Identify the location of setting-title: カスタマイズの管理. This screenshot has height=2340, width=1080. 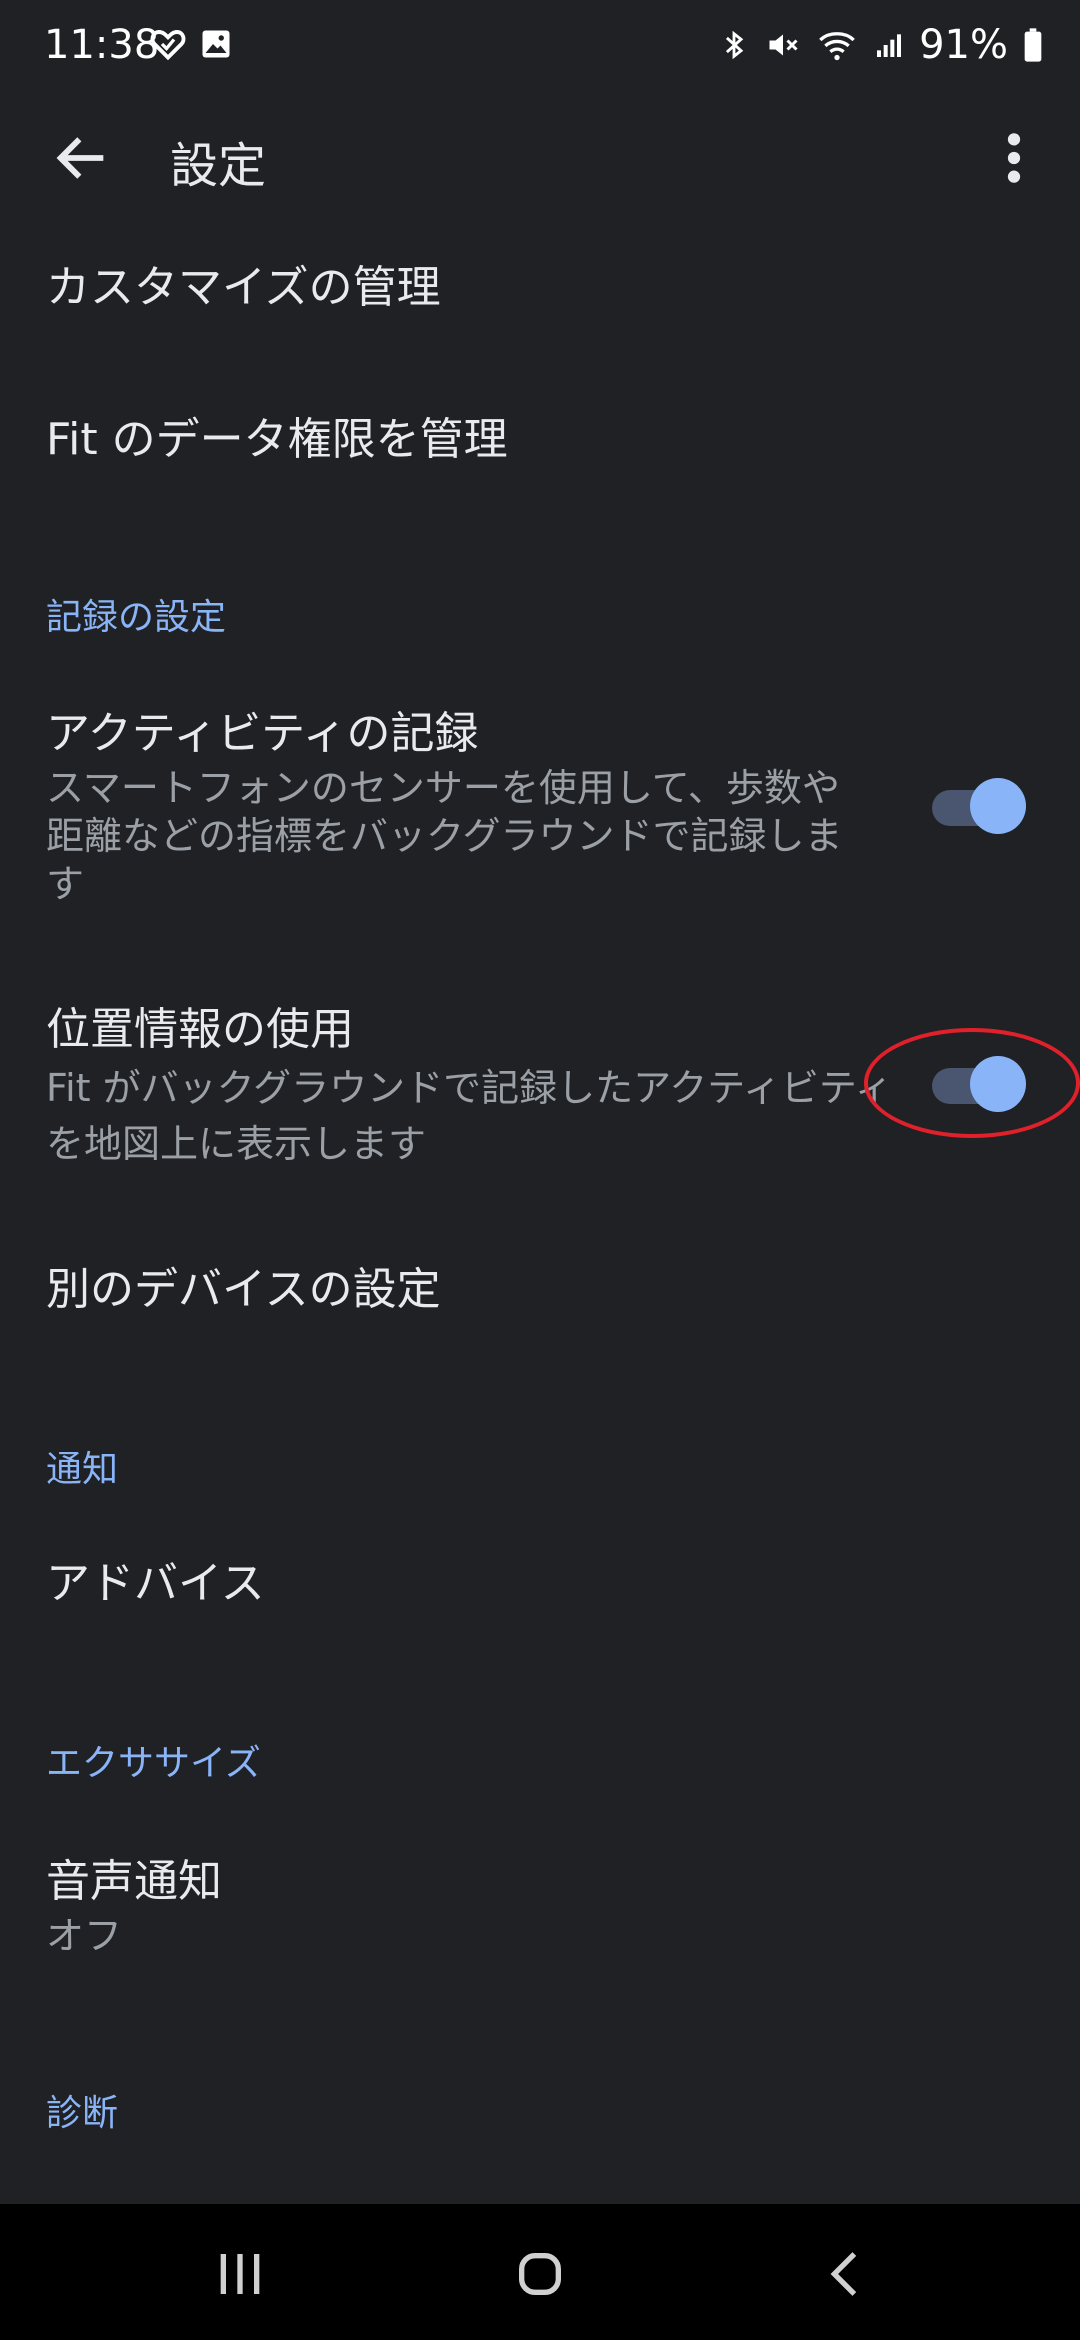
(243, 287).